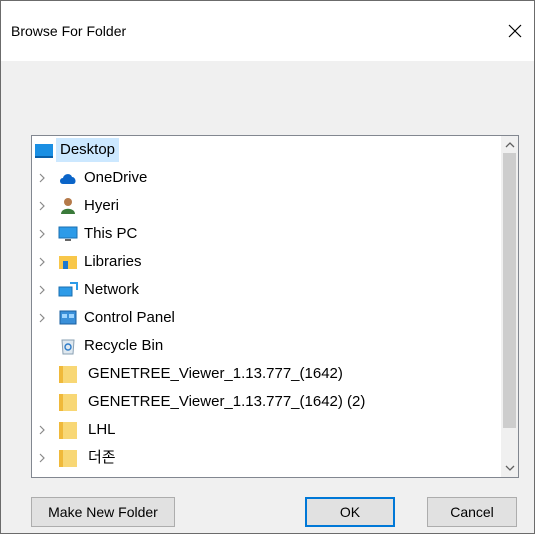  I want to click on tree-item-control-panel: Control Panel, so click(267, 318).